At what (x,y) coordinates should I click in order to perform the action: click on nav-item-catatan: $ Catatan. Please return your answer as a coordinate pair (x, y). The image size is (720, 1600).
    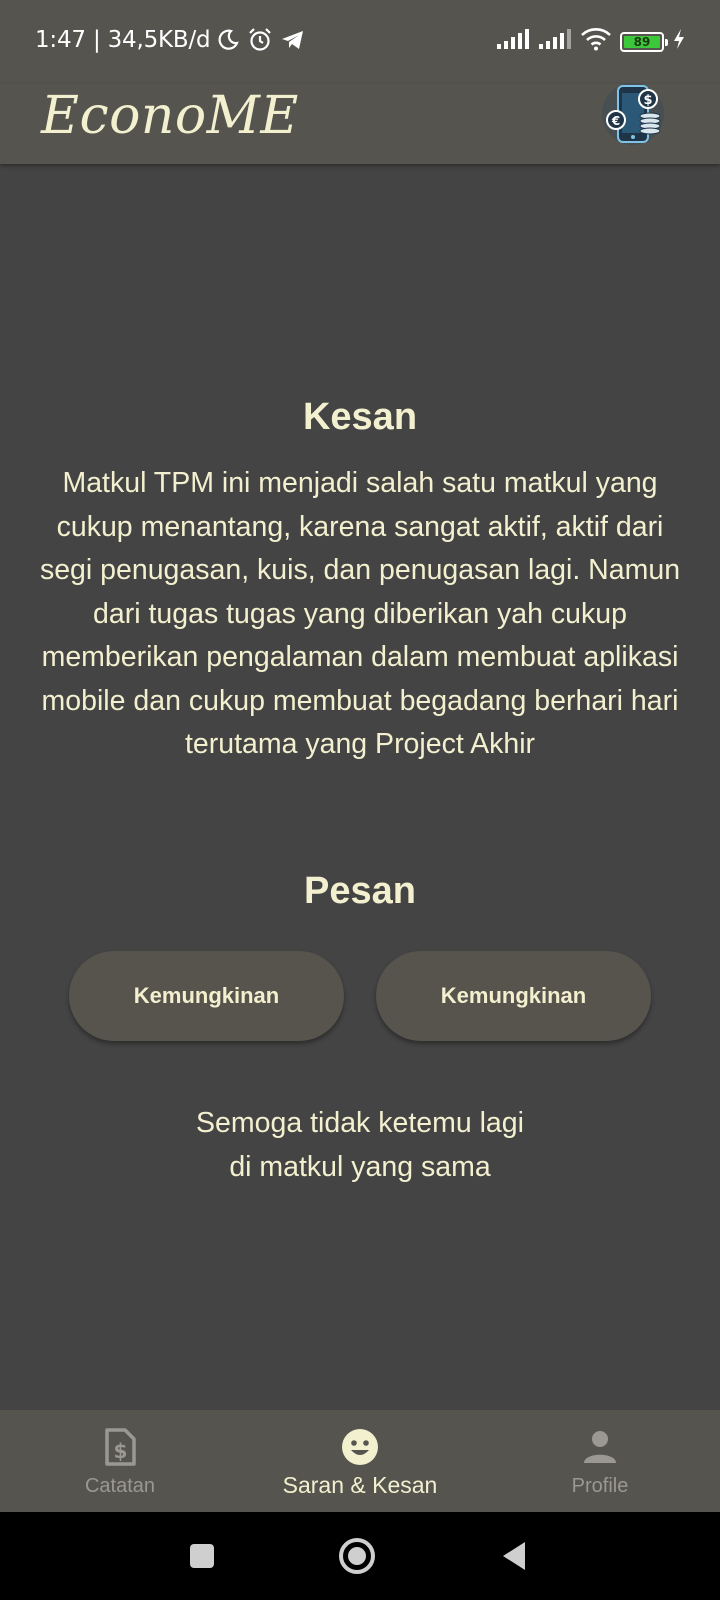
    Looking at the image, I should click on (120, 1461).